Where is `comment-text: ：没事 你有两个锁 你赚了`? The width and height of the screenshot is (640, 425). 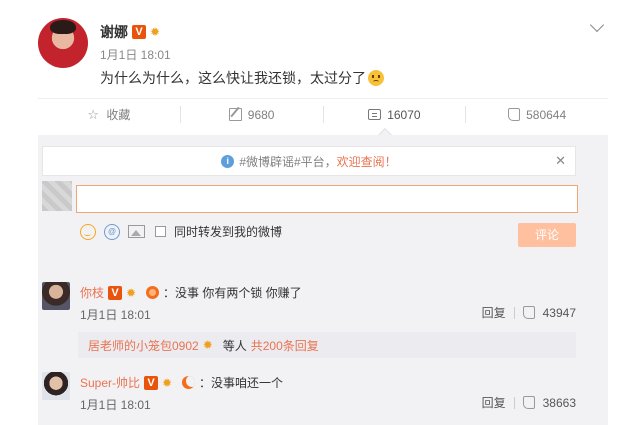
comment-text: ：没事 你有两个锁 你赚了 is located at coordinates (232, 293).